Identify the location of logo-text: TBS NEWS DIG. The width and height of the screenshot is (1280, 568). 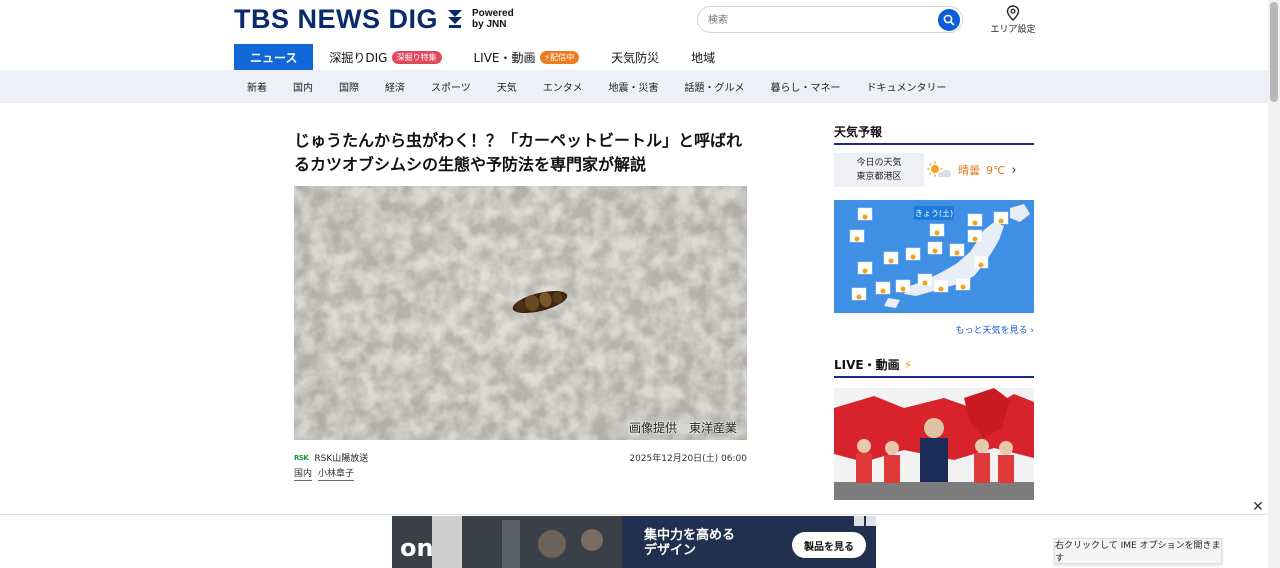
(336, 18).